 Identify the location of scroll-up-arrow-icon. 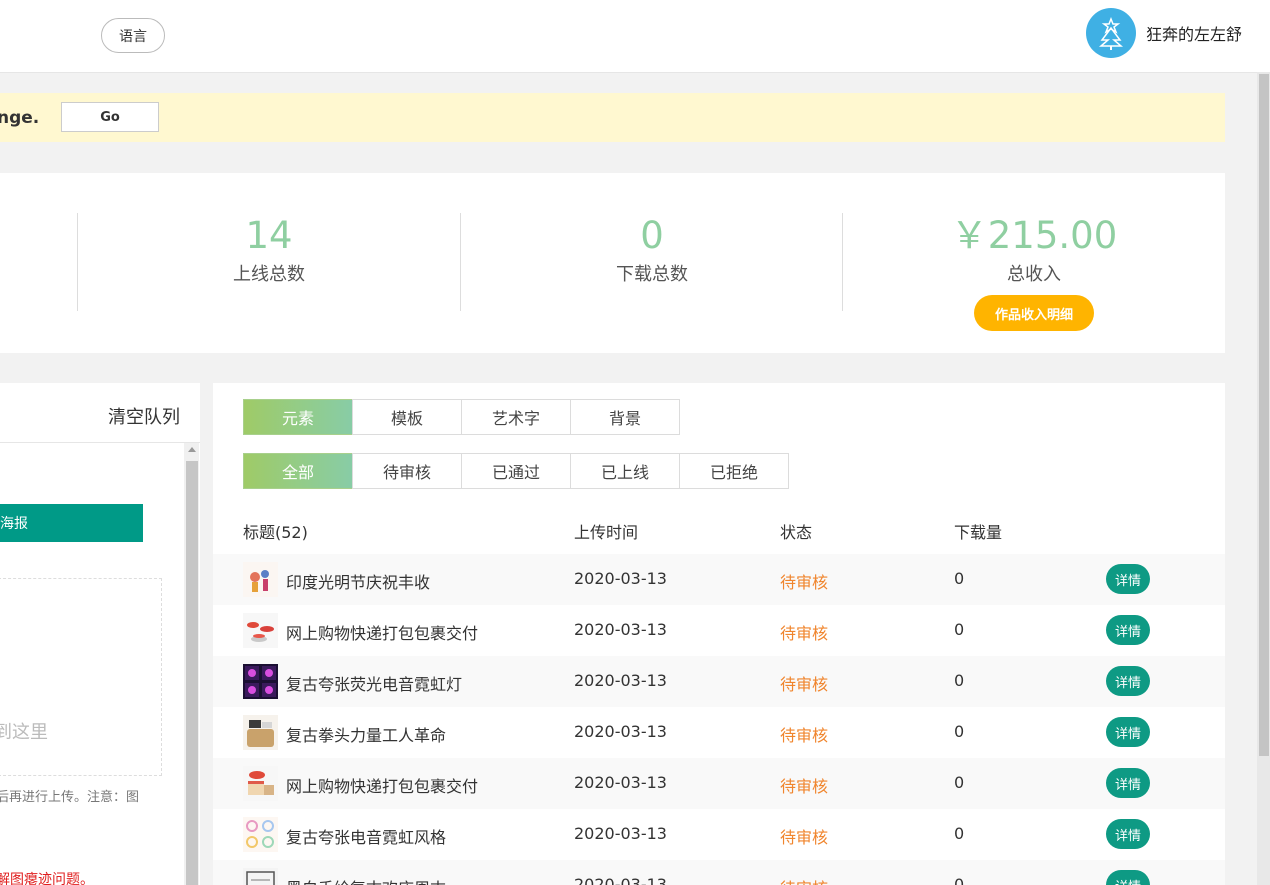
(192, 449).